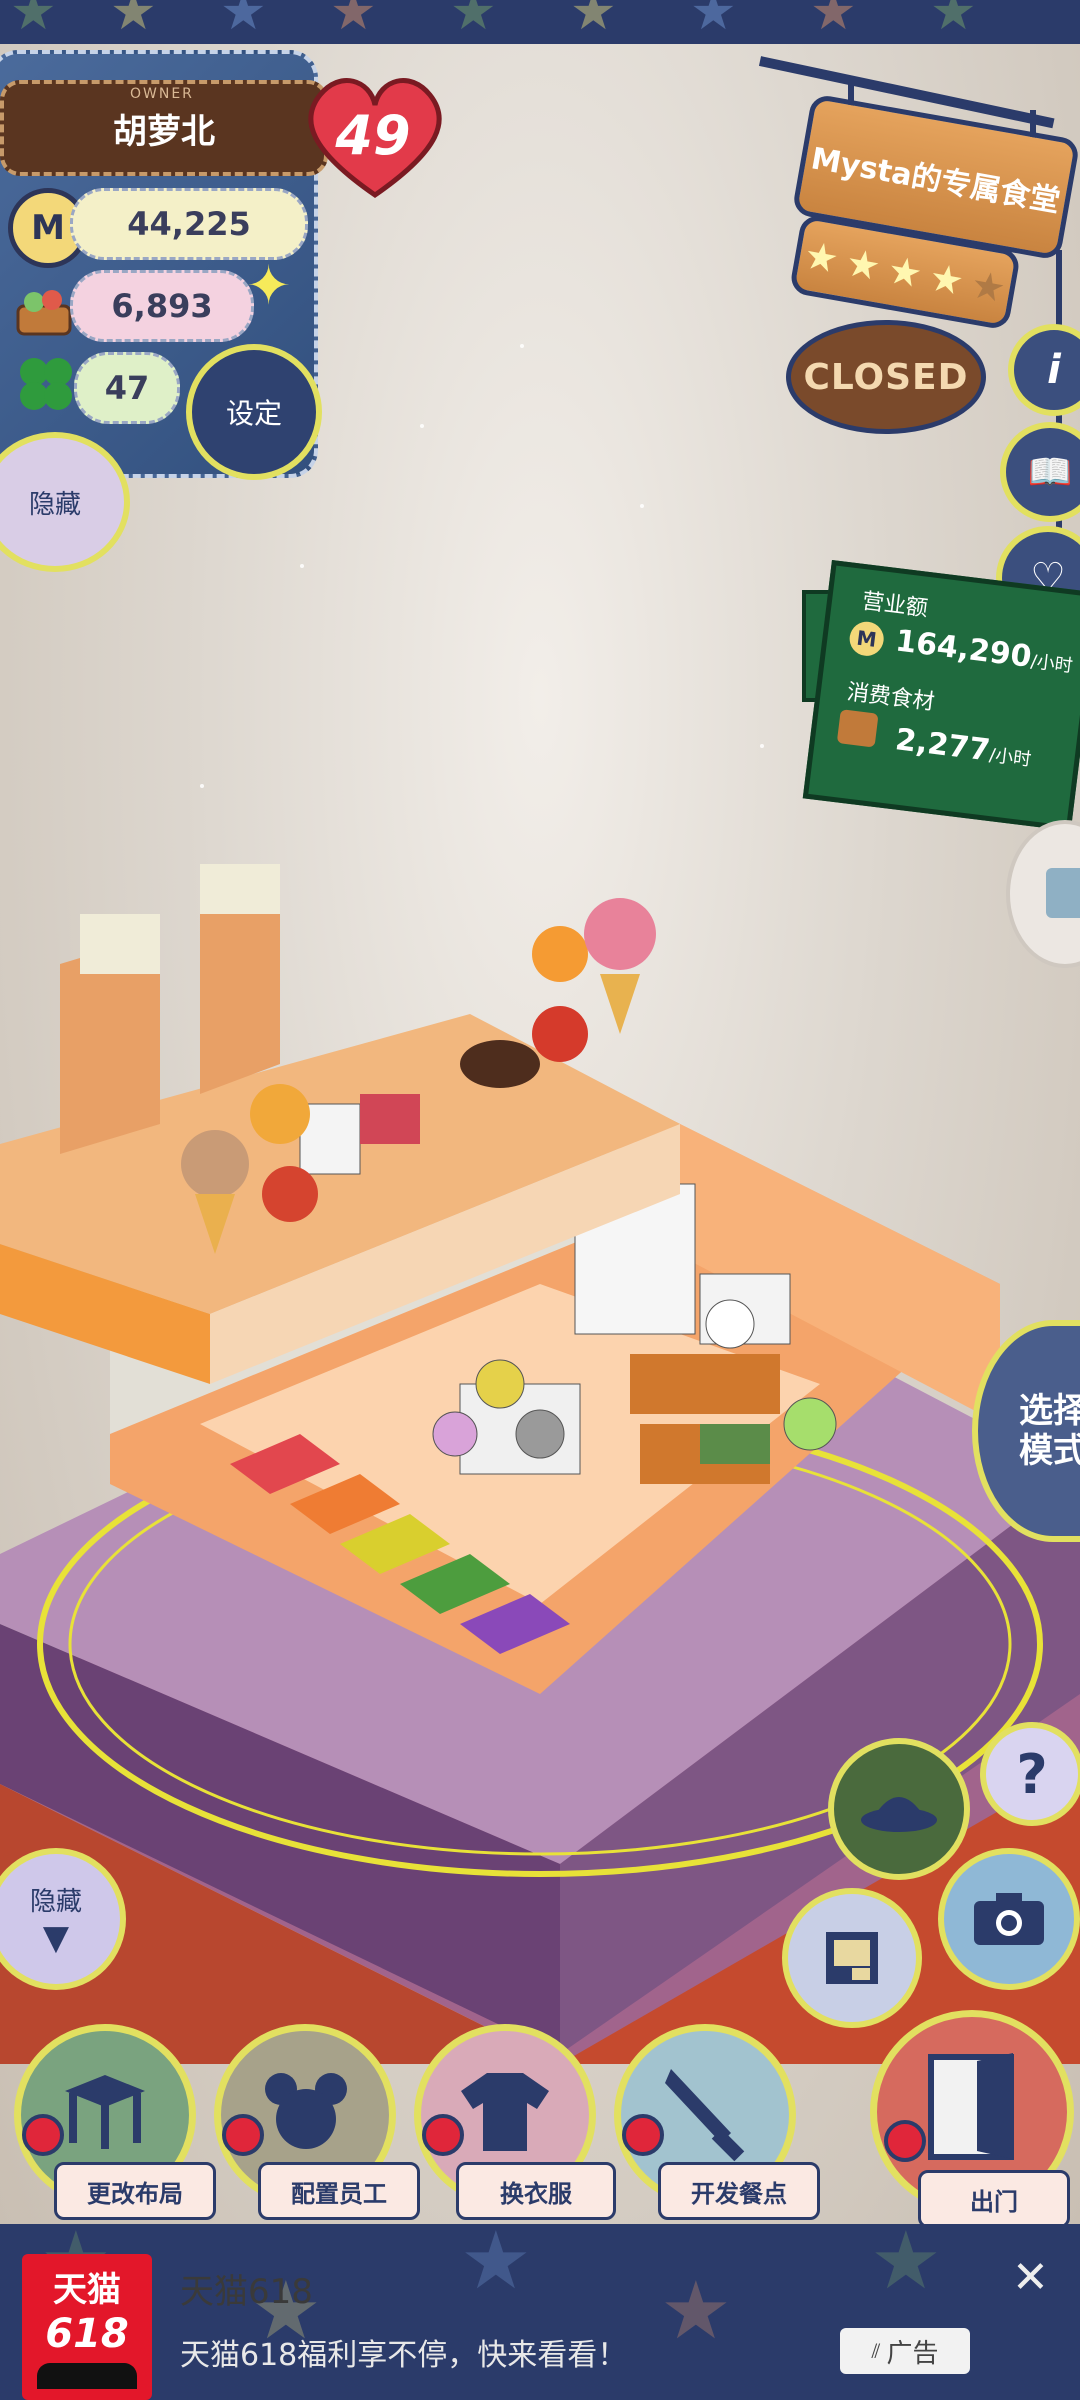  I want to click on info-icon: i, so click(1054, 370).